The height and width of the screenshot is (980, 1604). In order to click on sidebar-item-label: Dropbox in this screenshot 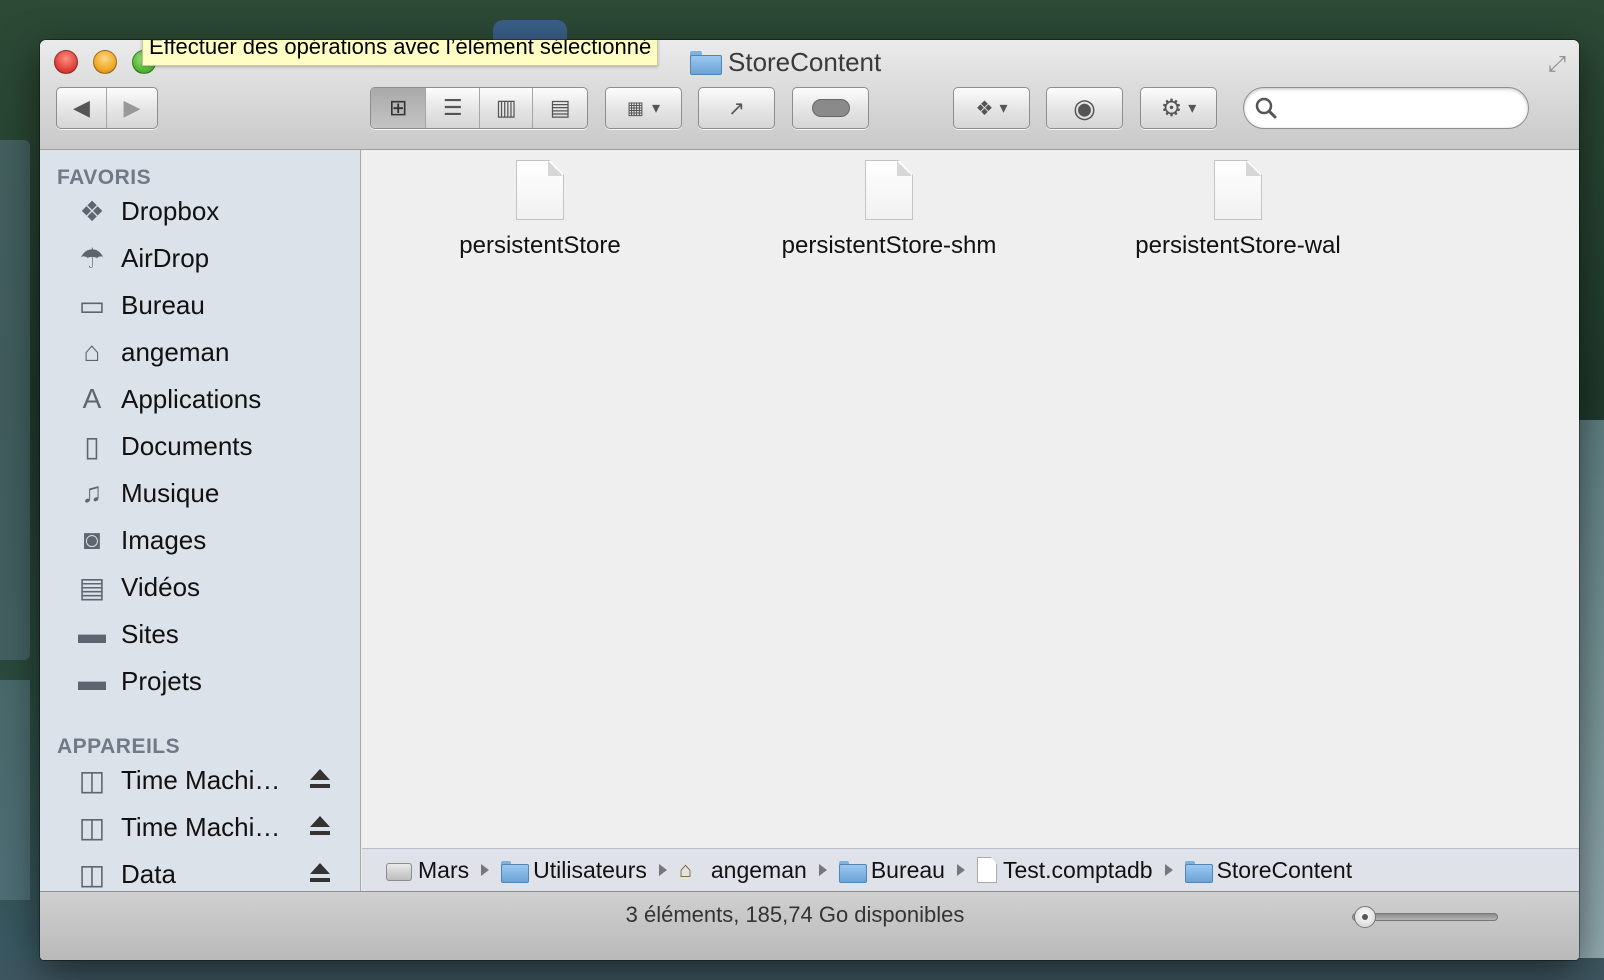, I will do `click(170, 210)`.